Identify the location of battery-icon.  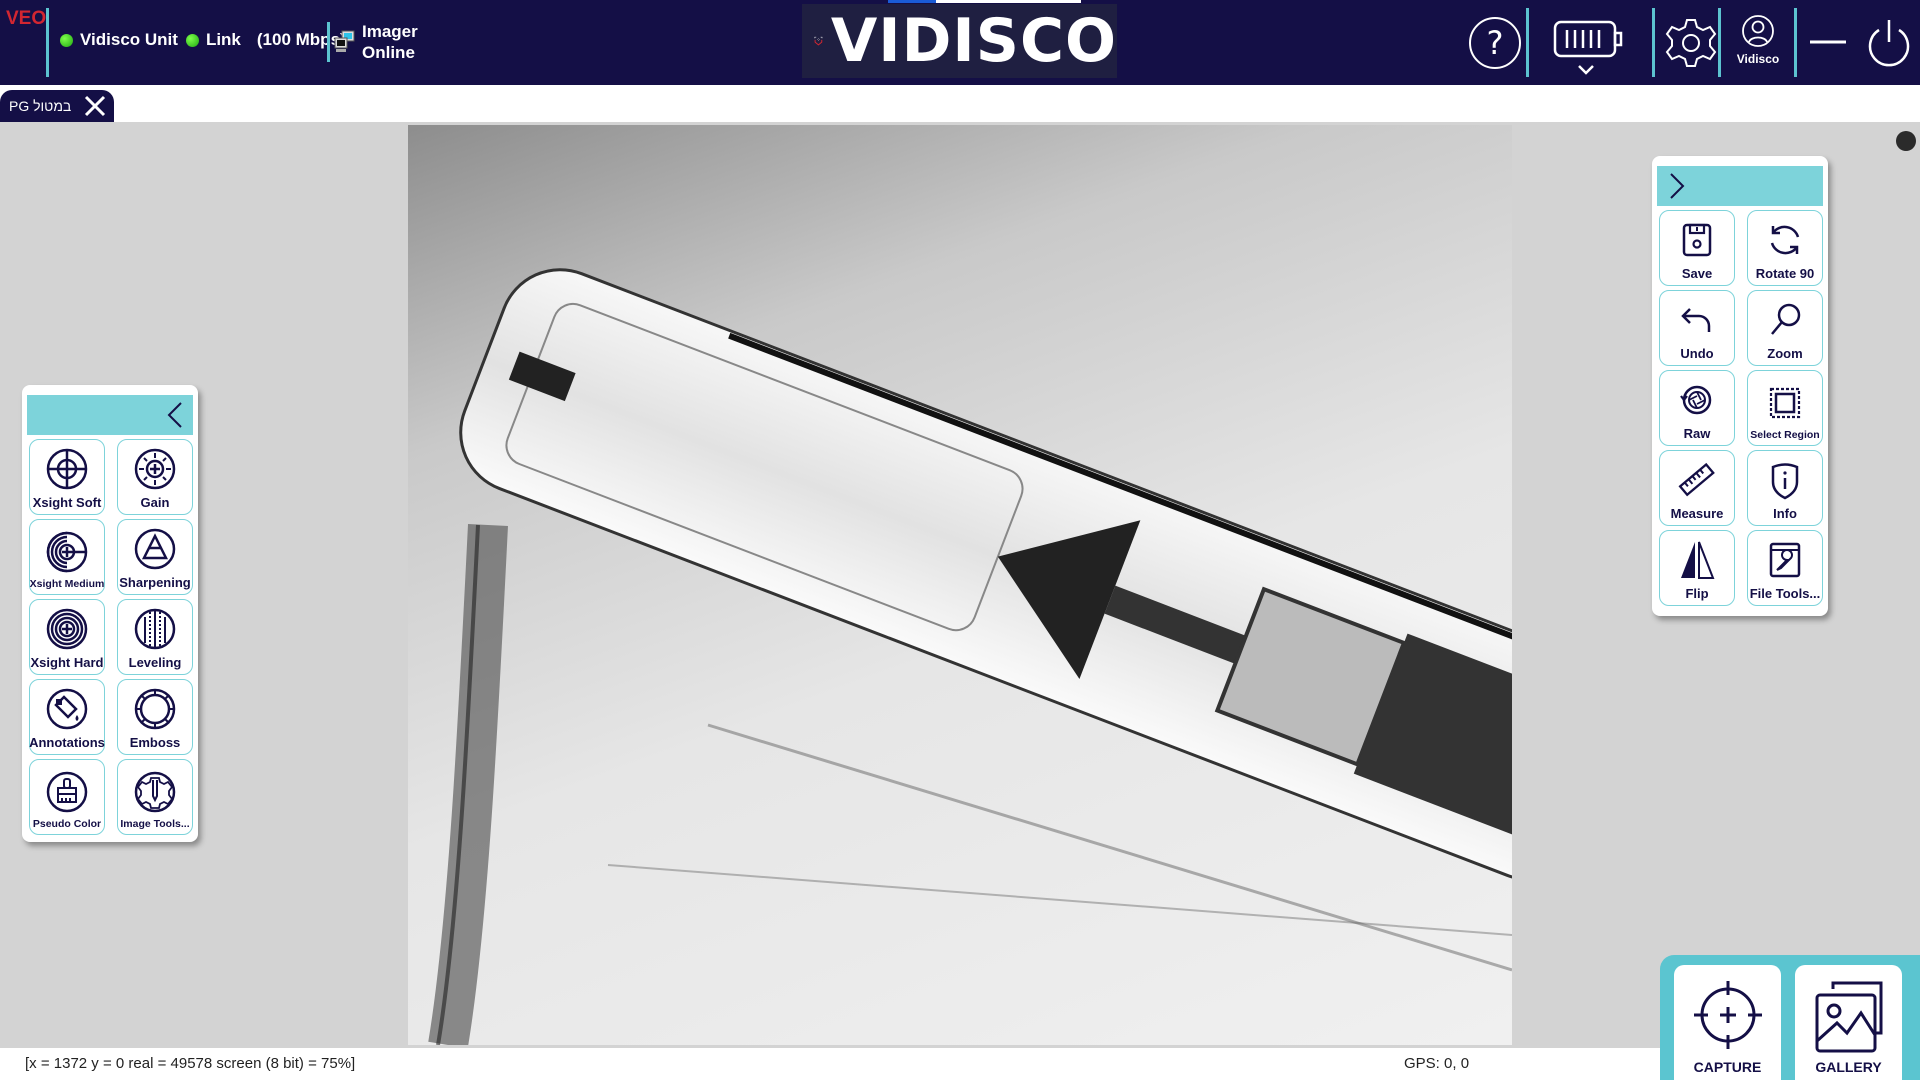
(1588, 47).